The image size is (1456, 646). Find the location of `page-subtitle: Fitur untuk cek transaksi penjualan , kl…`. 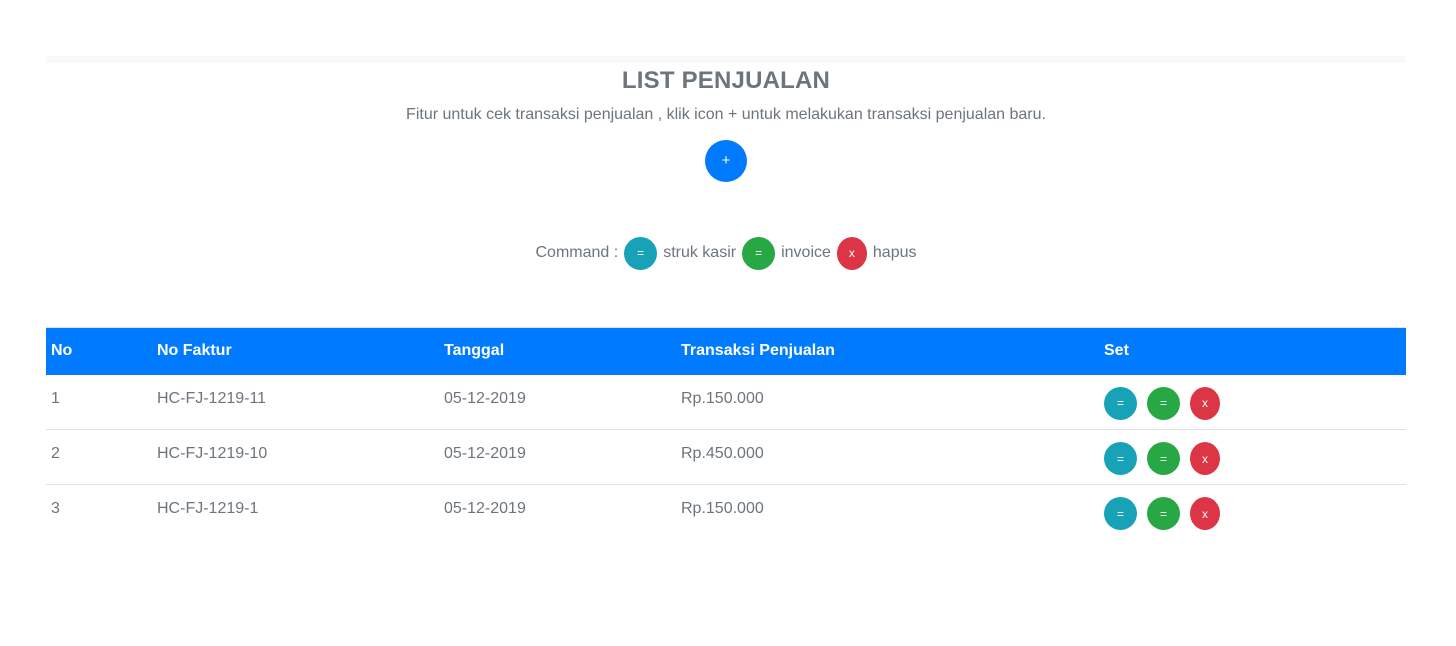

page-subtitle: Fitur untuk cek transaksi penjualan , kl… is located at coordinates (726, 114).